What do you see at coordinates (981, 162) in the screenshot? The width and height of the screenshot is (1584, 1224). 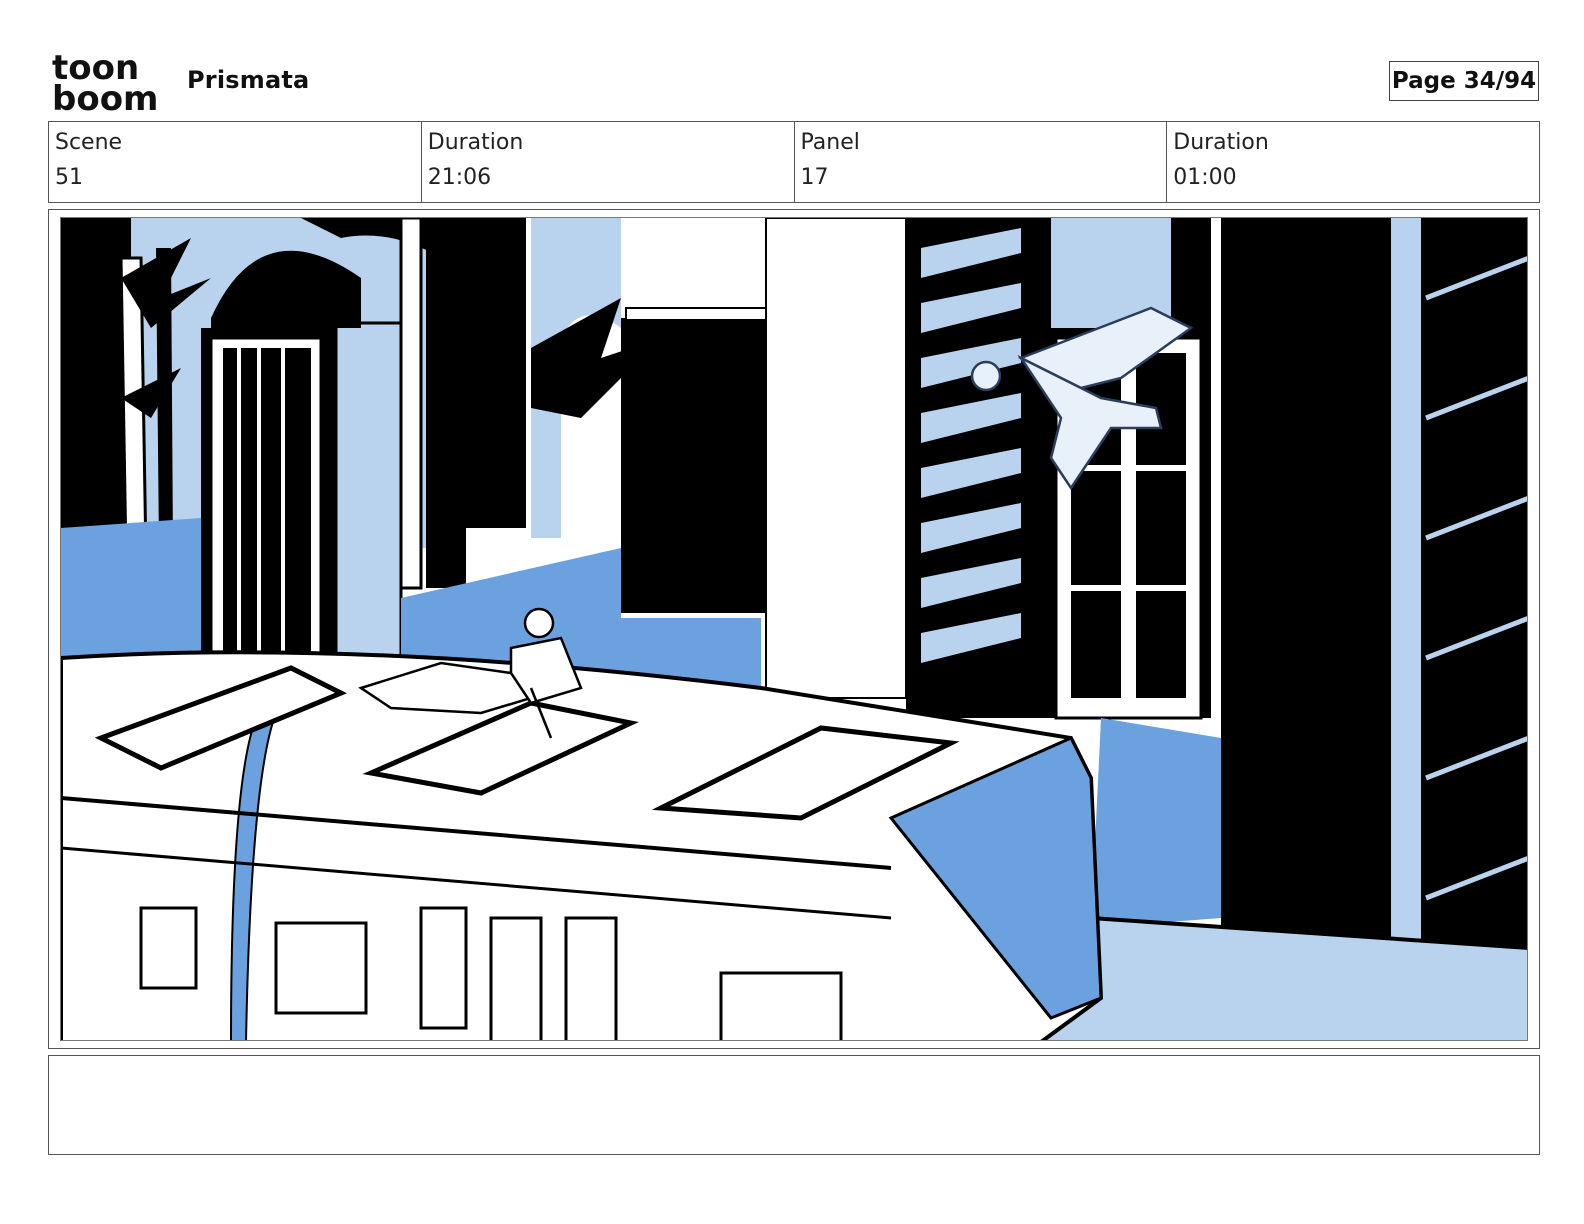 I see `panel-cell: Panel 17` at bounding box center [981, 162].